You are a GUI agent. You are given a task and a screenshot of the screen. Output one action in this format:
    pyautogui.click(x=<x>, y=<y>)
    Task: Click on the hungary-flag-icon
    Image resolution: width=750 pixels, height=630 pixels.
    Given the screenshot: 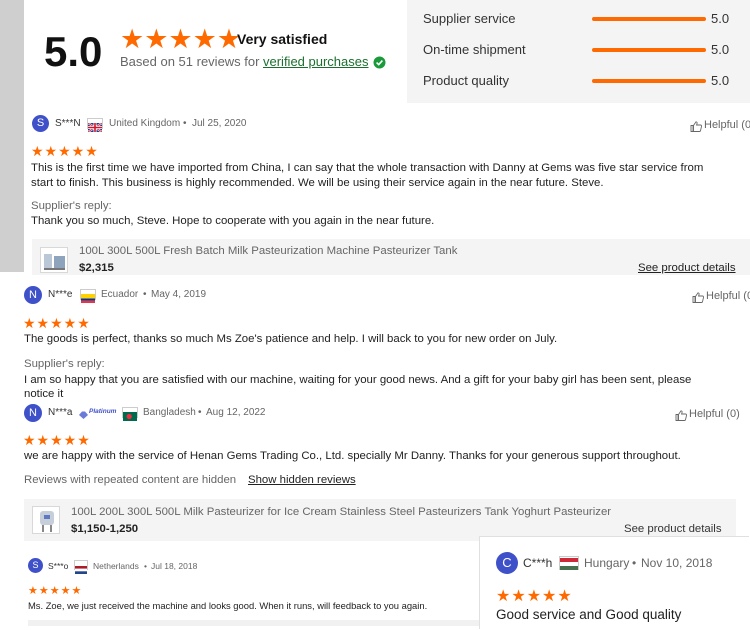 What is the action you would take?
    pyautogui.click(x=569, y=563)
    